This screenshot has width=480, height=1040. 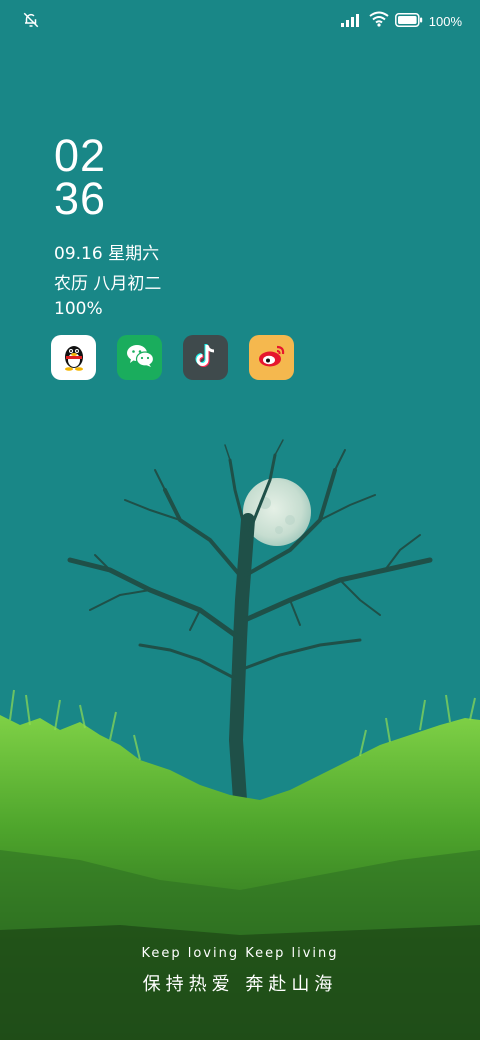 What do you see at coordinates (107, 254) in the screenshot?
I see `date-line: 09.16 星期六` at bounding box center [107, 254].